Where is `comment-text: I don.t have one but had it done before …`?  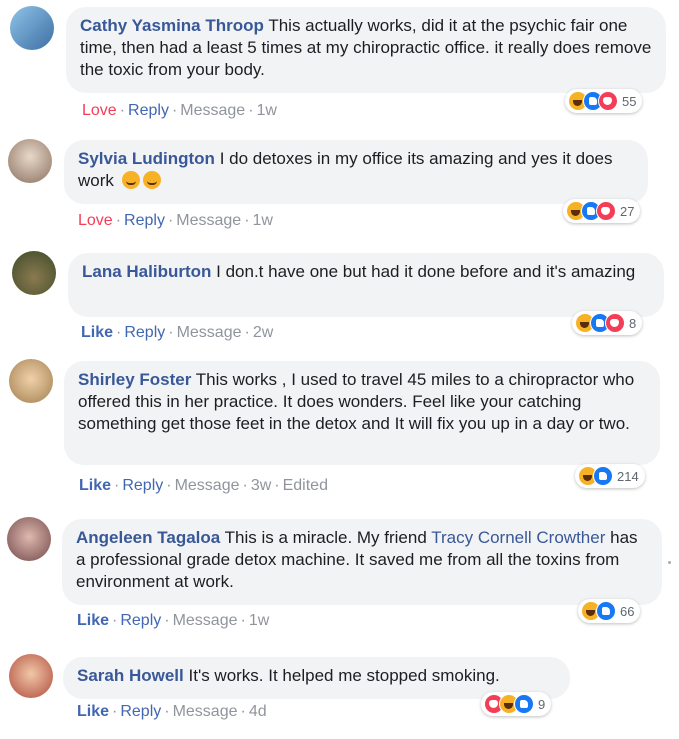 comment-text: I don.t have one but had it done before … is located at coordinates (426, 271).